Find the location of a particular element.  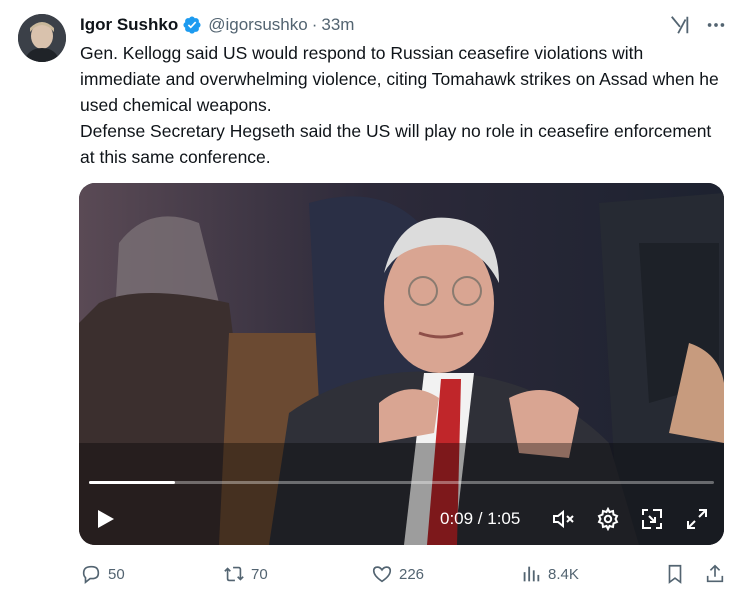

like-button: 226 is located at coordinates (397, 574).